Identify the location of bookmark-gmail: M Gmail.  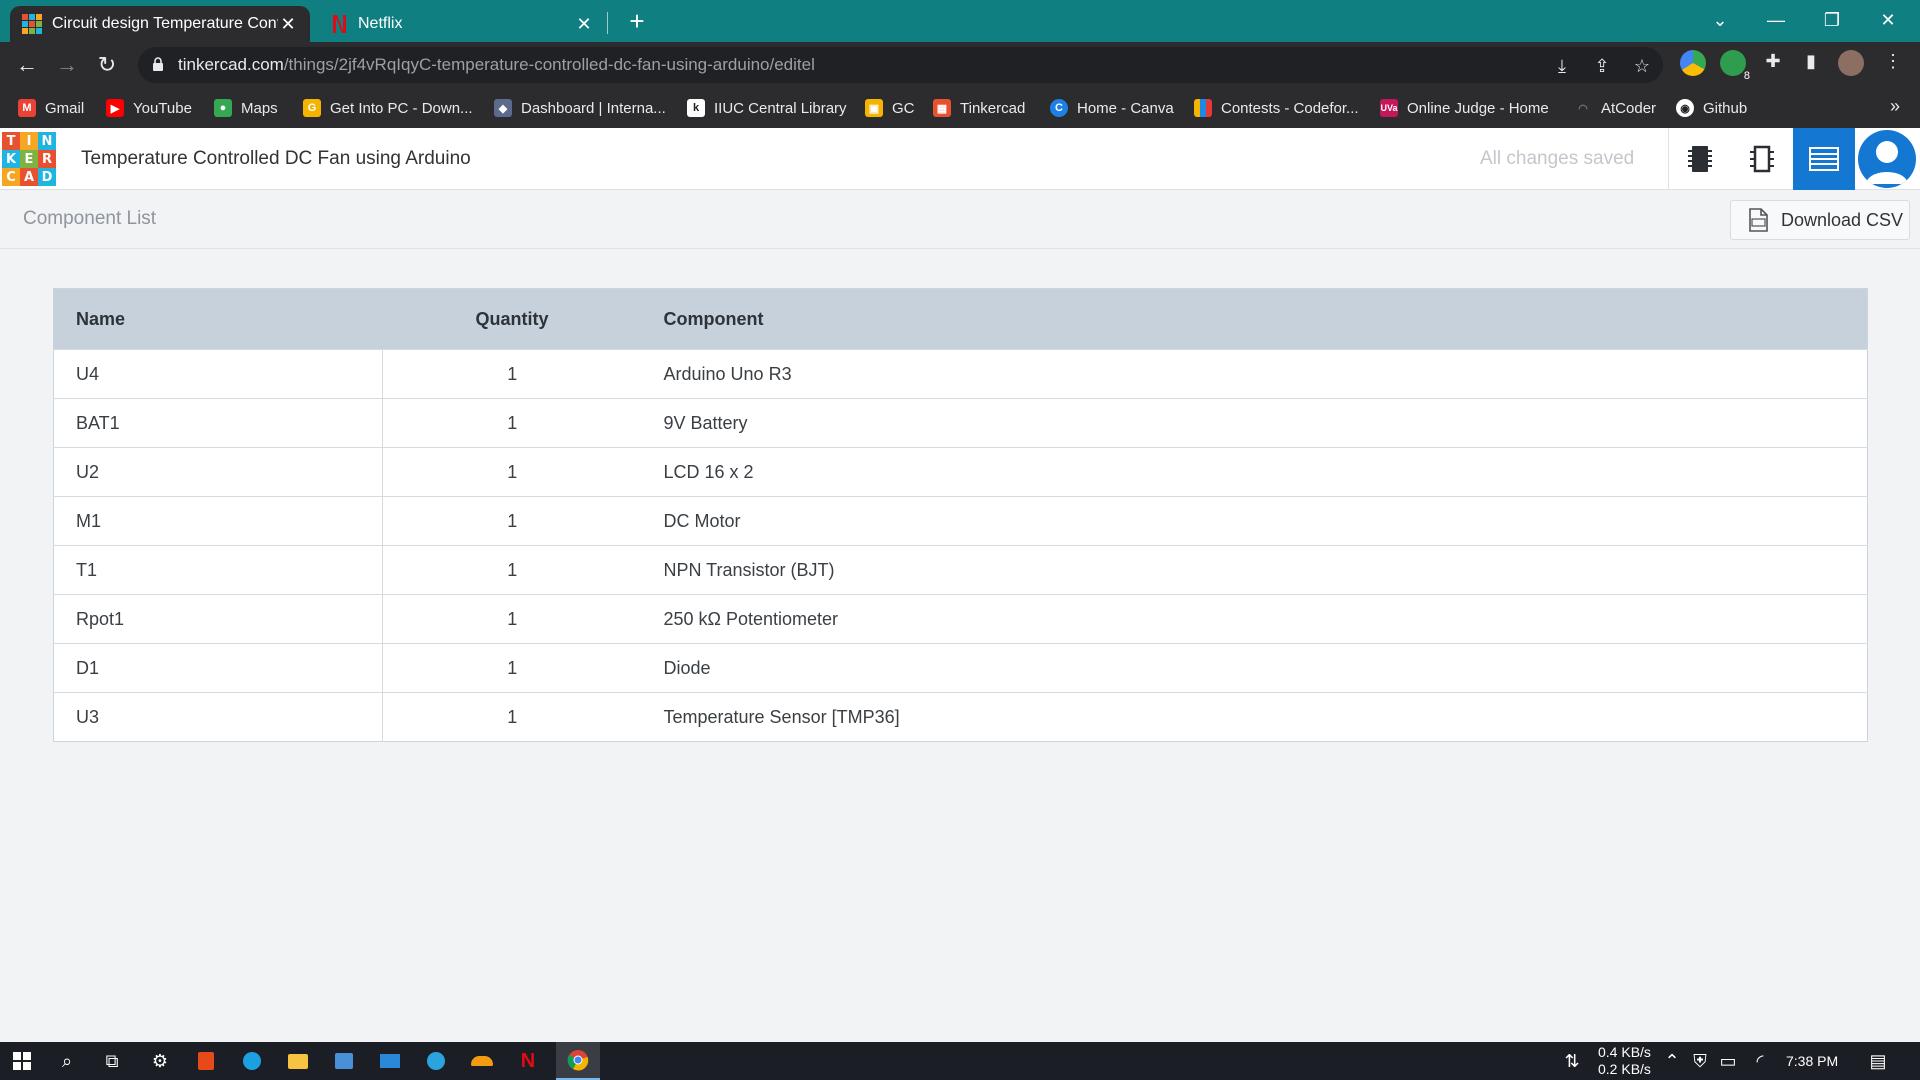
(51, 108).